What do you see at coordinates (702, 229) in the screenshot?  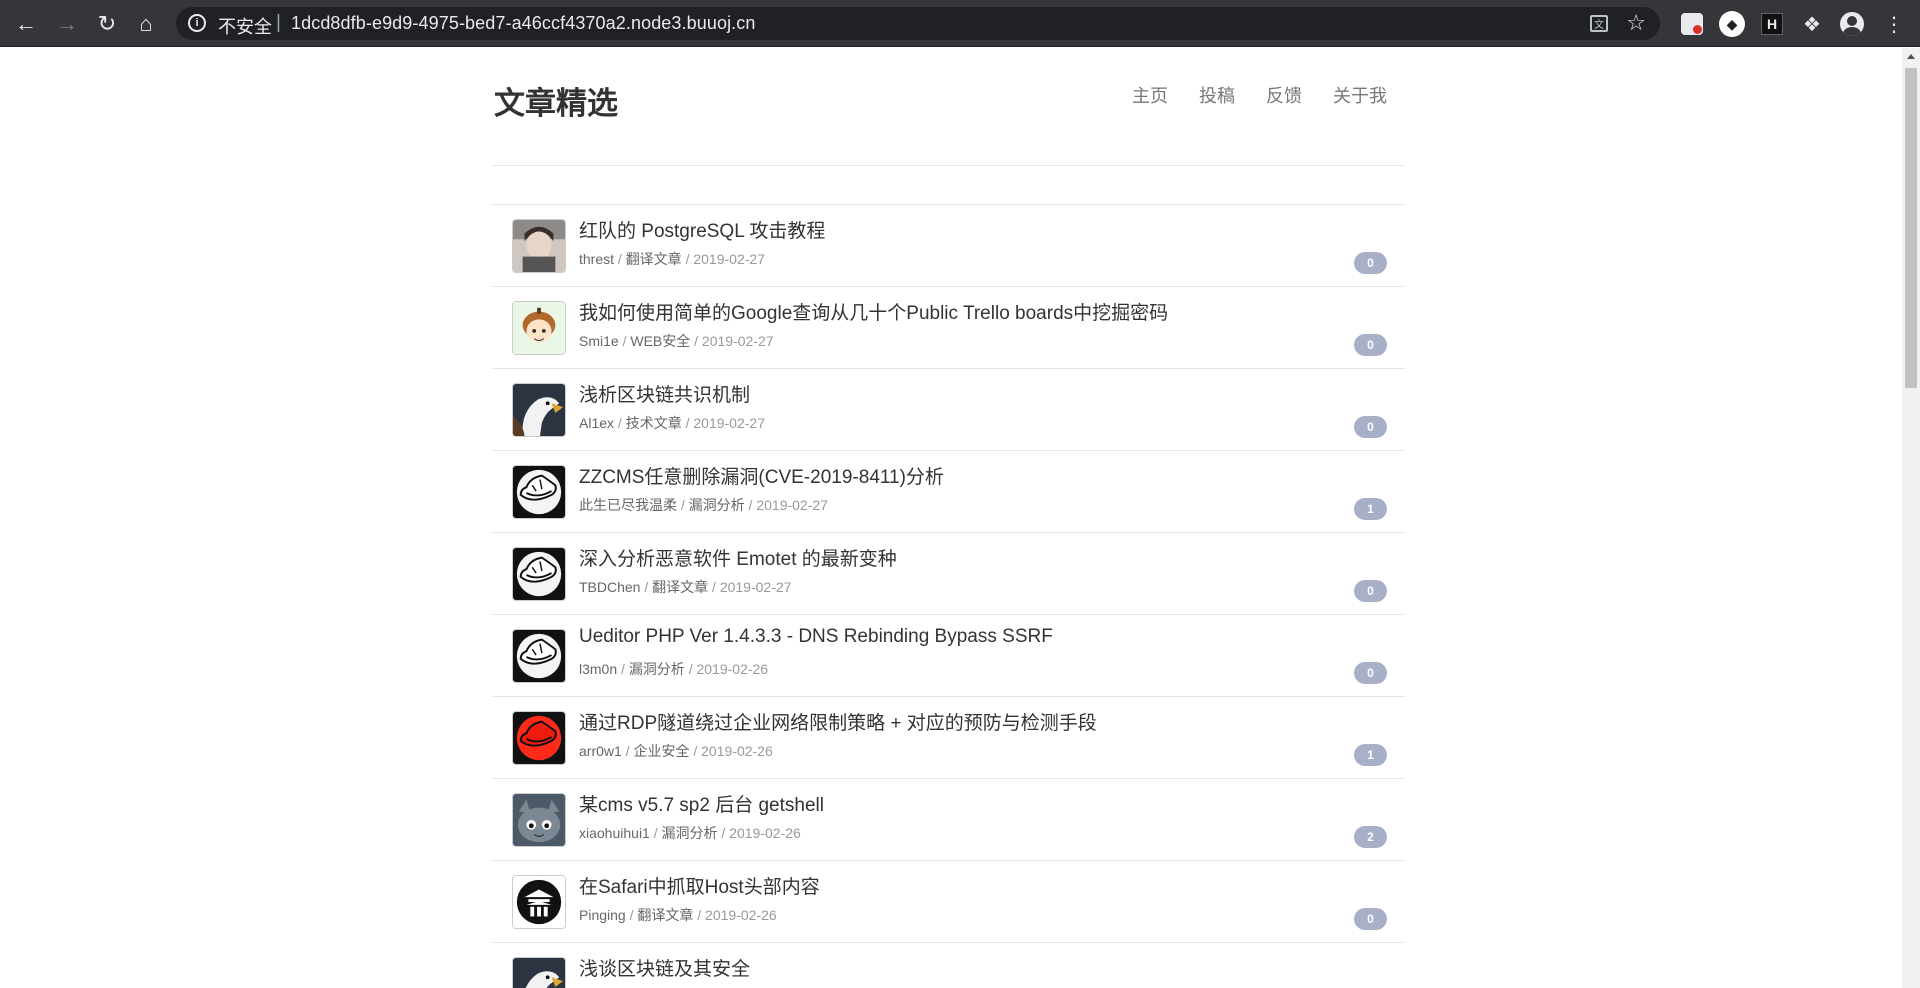 I see `article-title: 红队的 PostgreSQL 攻击教程` at bounding box center [702, 229].